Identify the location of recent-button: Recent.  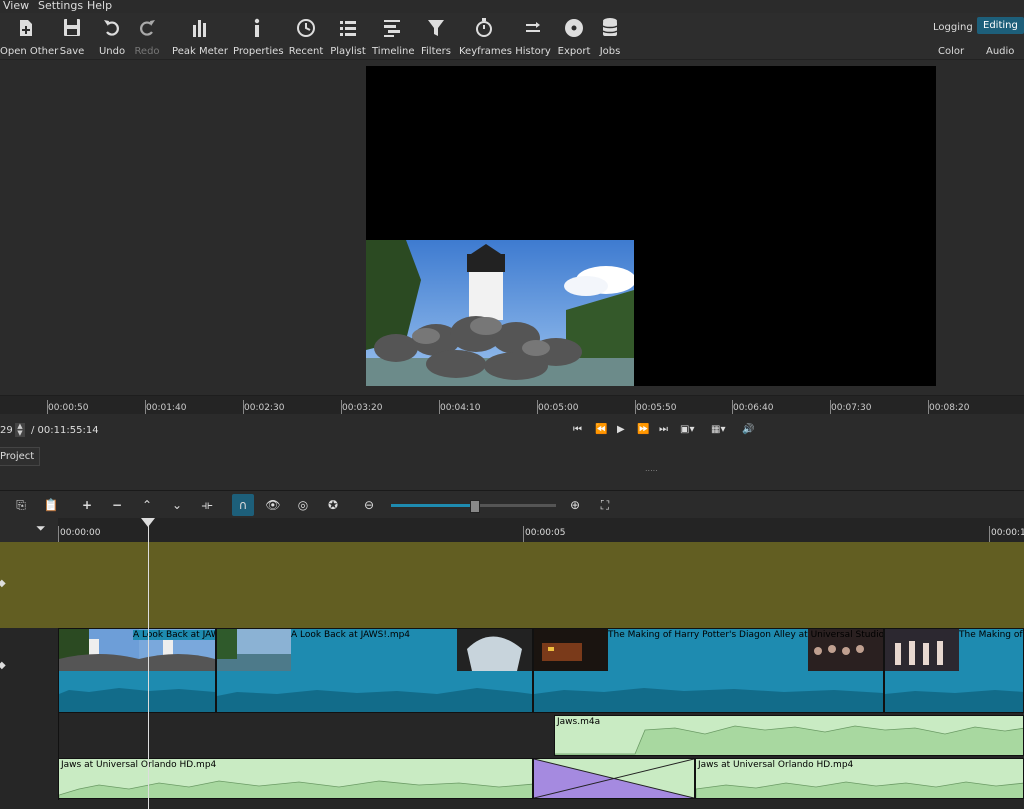
(306, 37).